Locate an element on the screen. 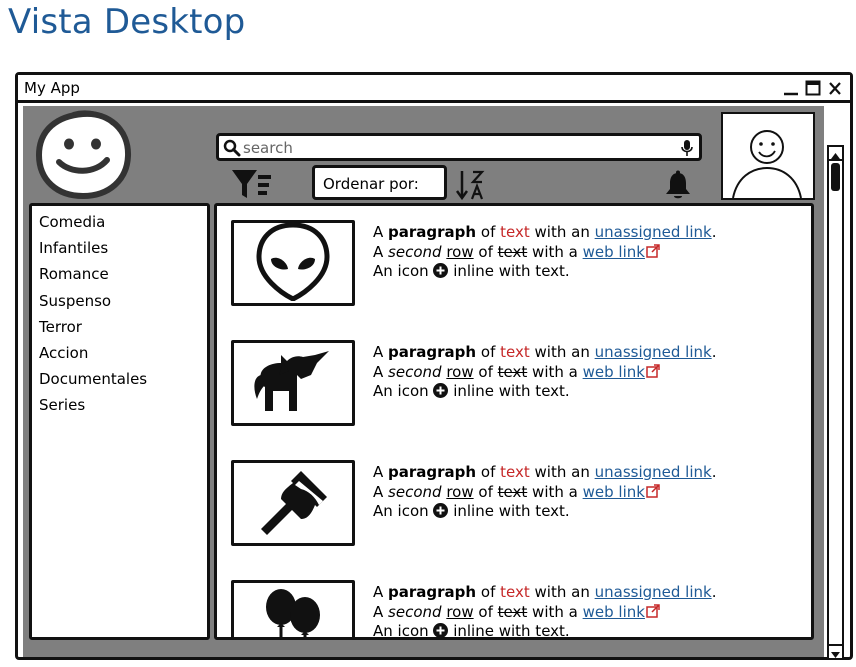 The image size is (856, 667). minimize-icon is located at coordinates (791, 88).